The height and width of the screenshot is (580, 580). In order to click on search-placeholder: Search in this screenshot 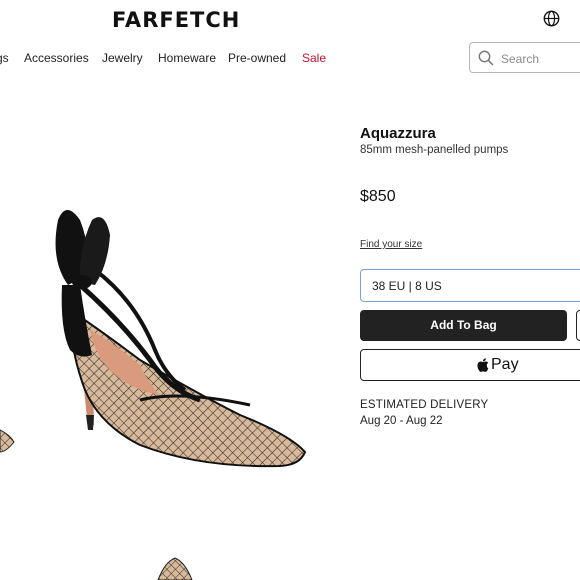, I will do `click(520, 59)`.